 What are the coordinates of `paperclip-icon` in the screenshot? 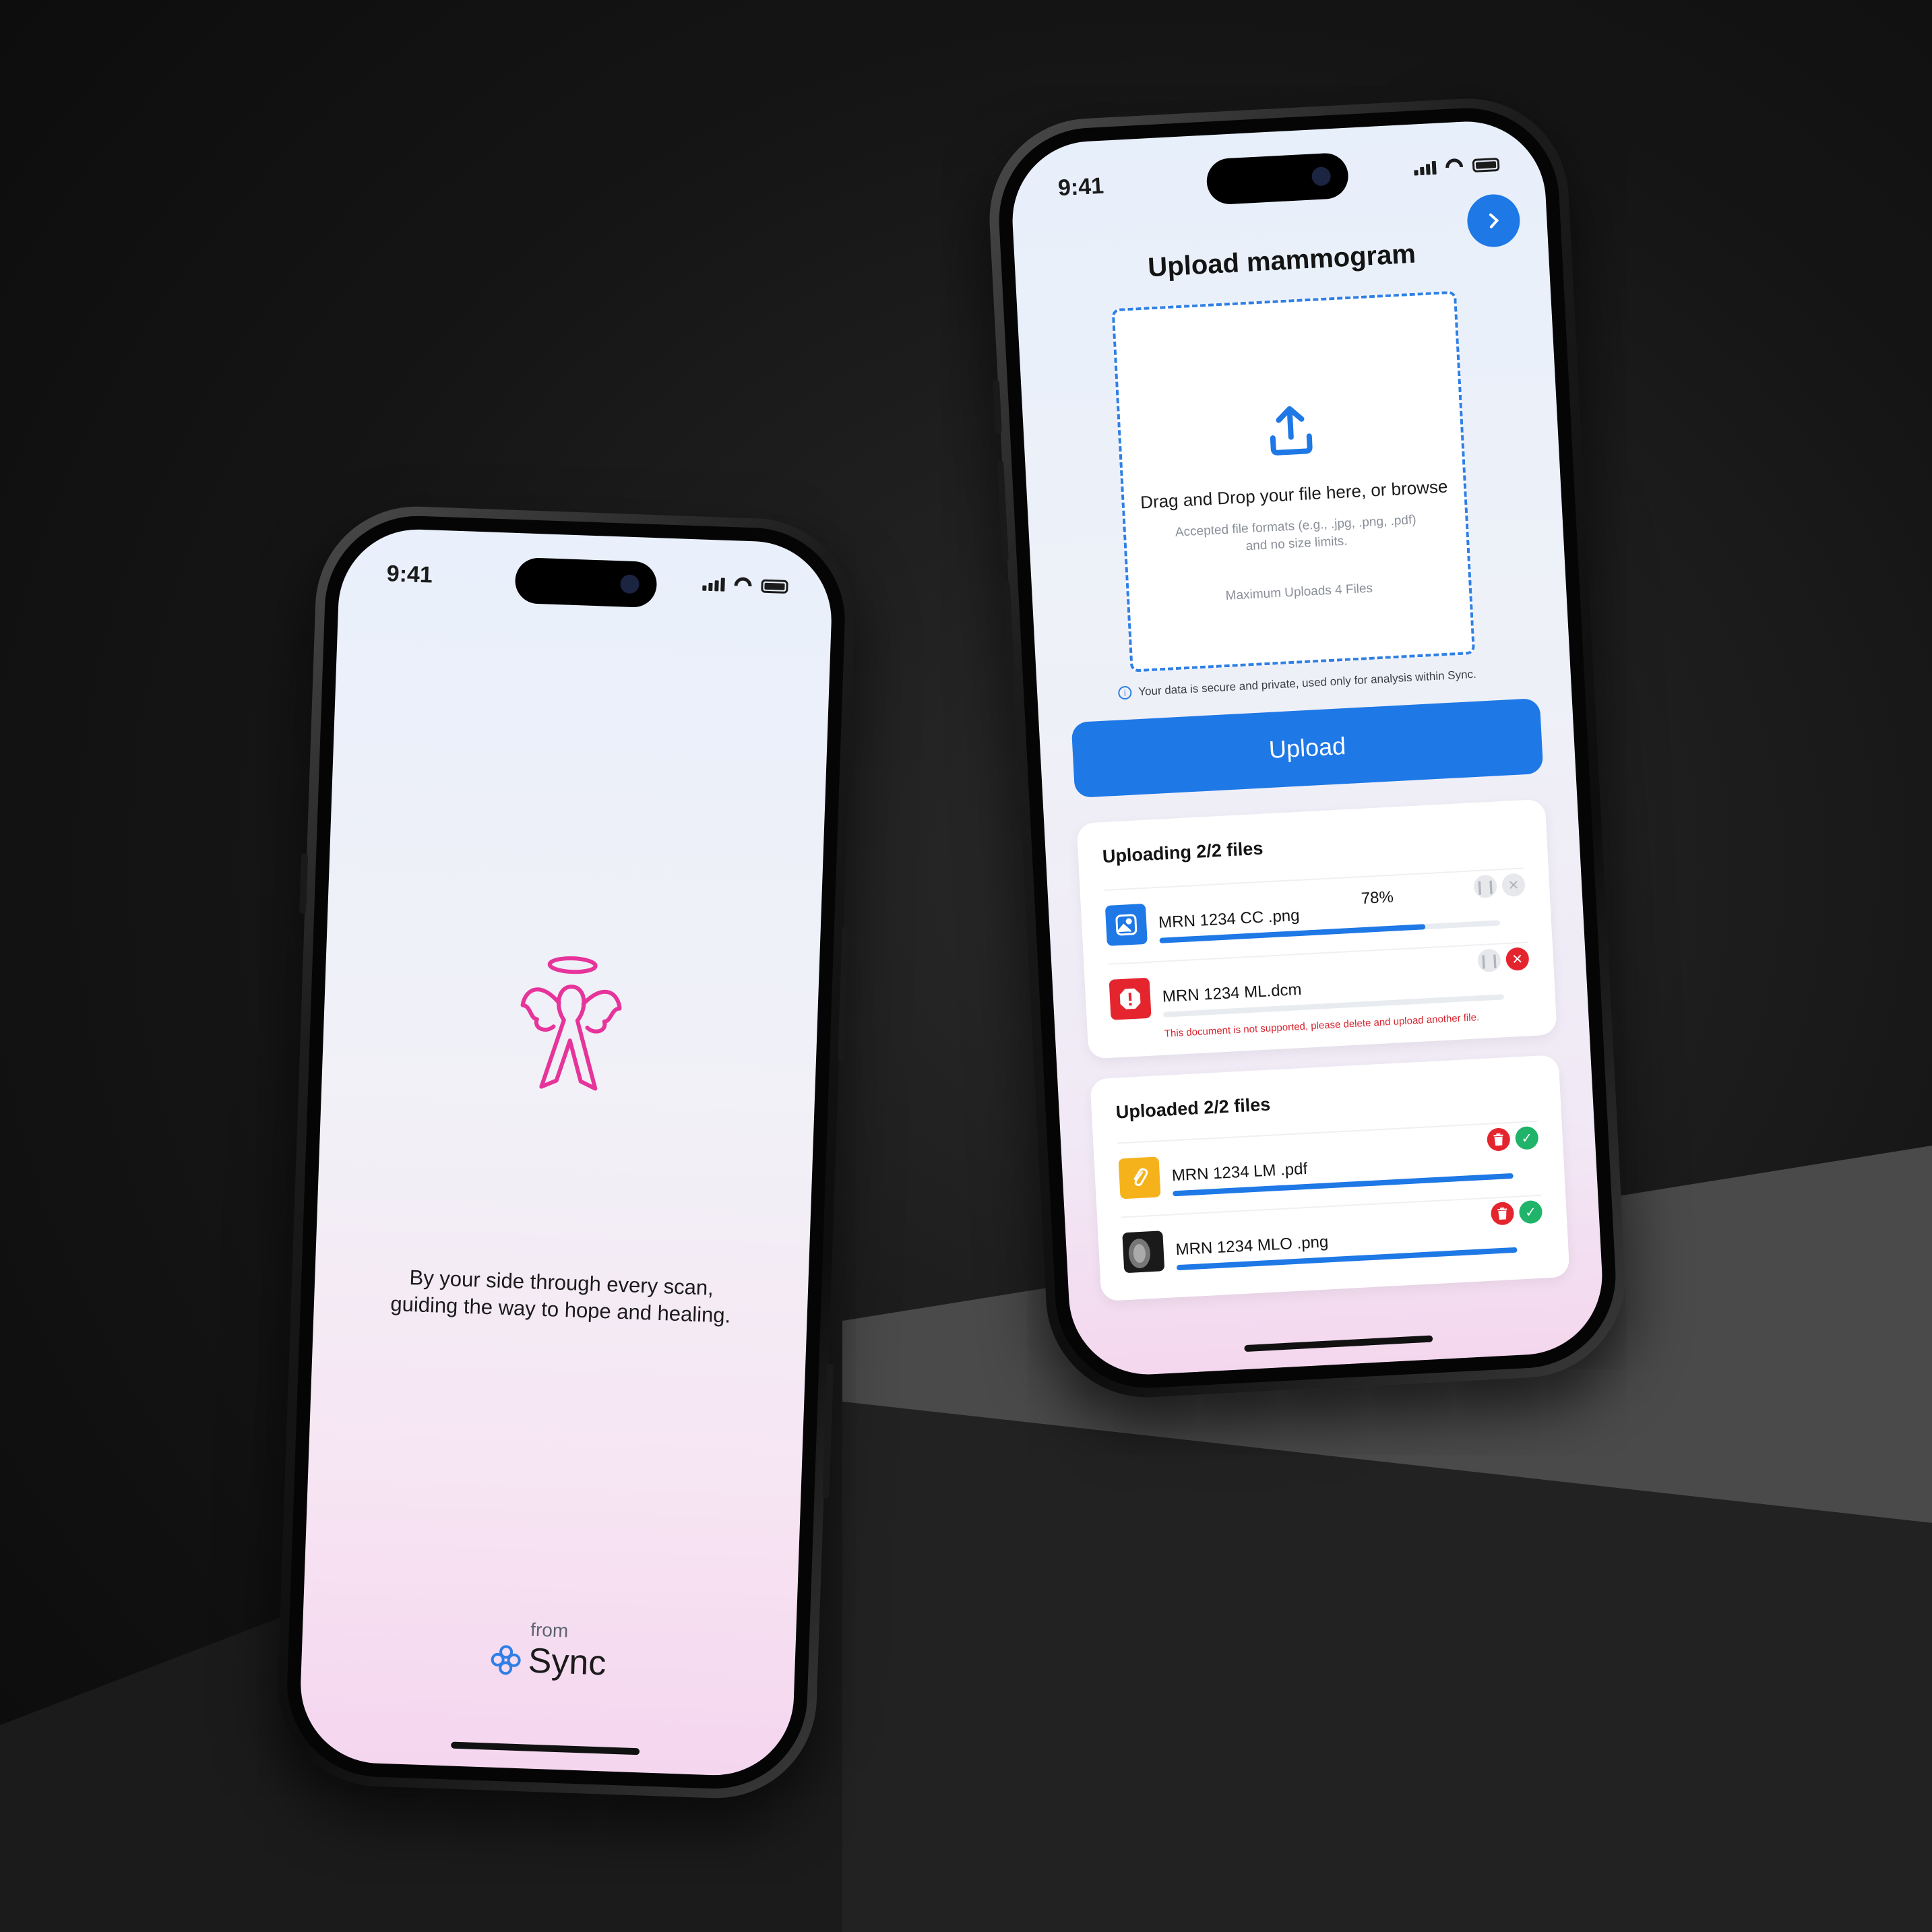 It's located at (1139, 1177).